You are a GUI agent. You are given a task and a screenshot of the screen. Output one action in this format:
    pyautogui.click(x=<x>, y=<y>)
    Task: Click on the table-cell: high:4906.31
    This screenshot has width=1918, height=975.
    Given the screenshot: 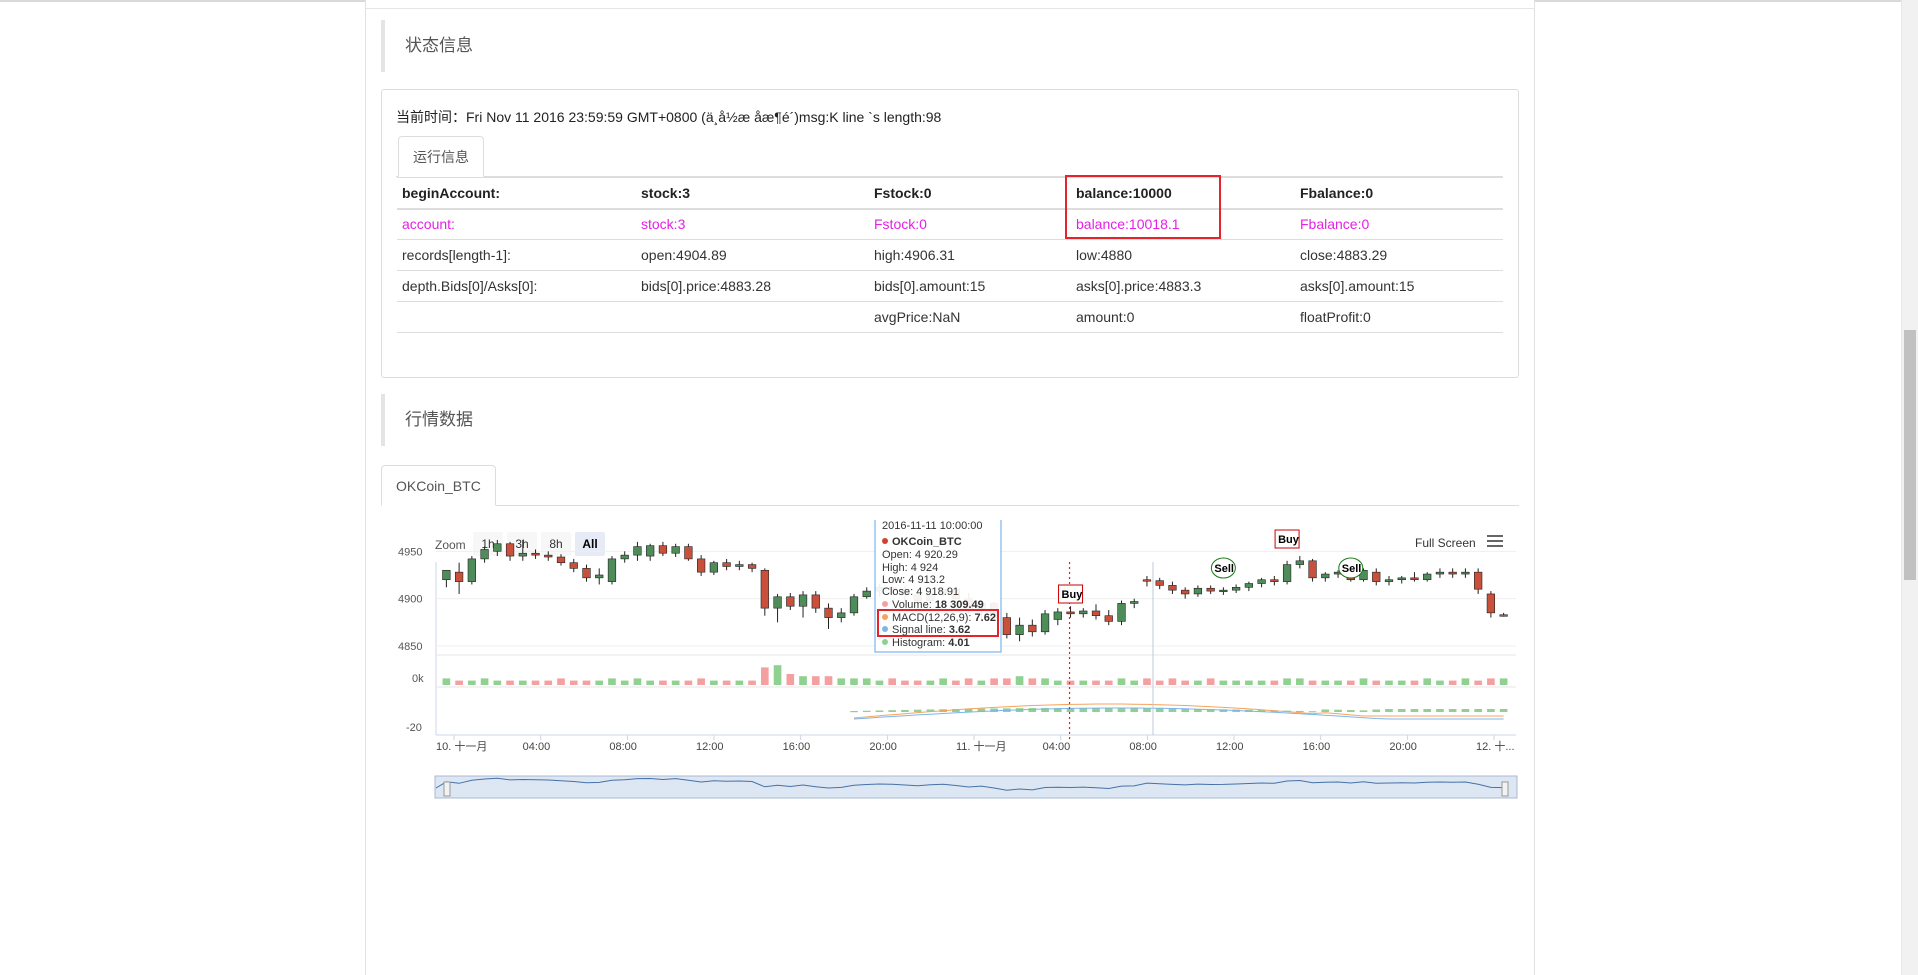 What is the action you would take?
    pyautogui.click(x=970, y=255)
    